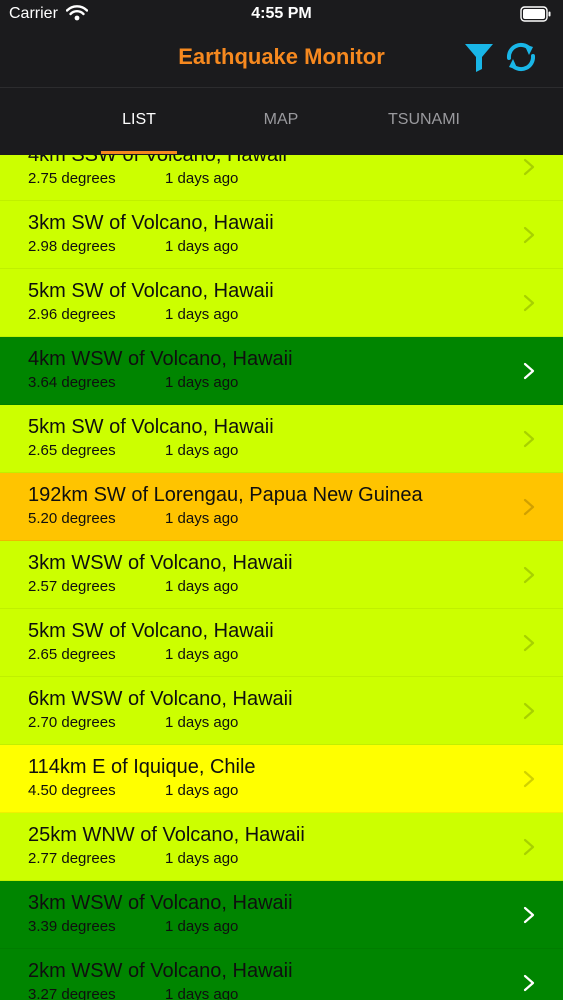 This screenshot has width=563, height=1000. What do you see at coordinates (72, 382) in the screenshot?
I see `row-magnitude: 3.64 degrees` at bounding box center [72, 382].